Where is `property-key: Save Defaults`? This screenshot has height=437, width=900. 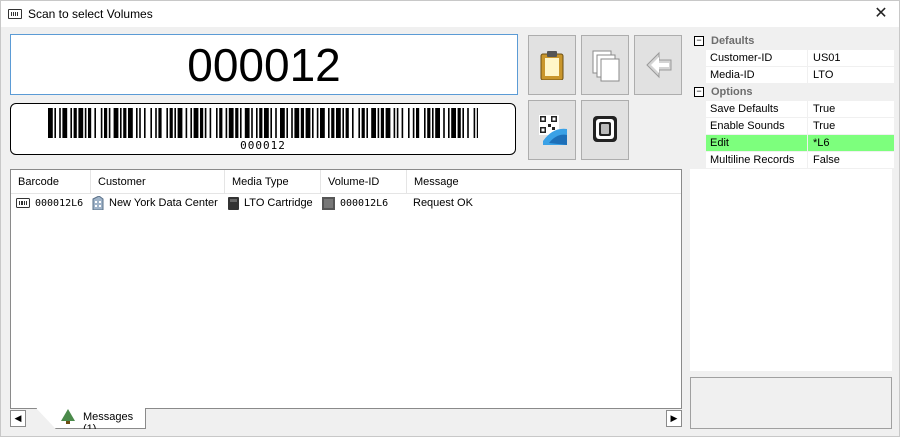
property-key: Save Defaults is located at coordinates (749, 109).